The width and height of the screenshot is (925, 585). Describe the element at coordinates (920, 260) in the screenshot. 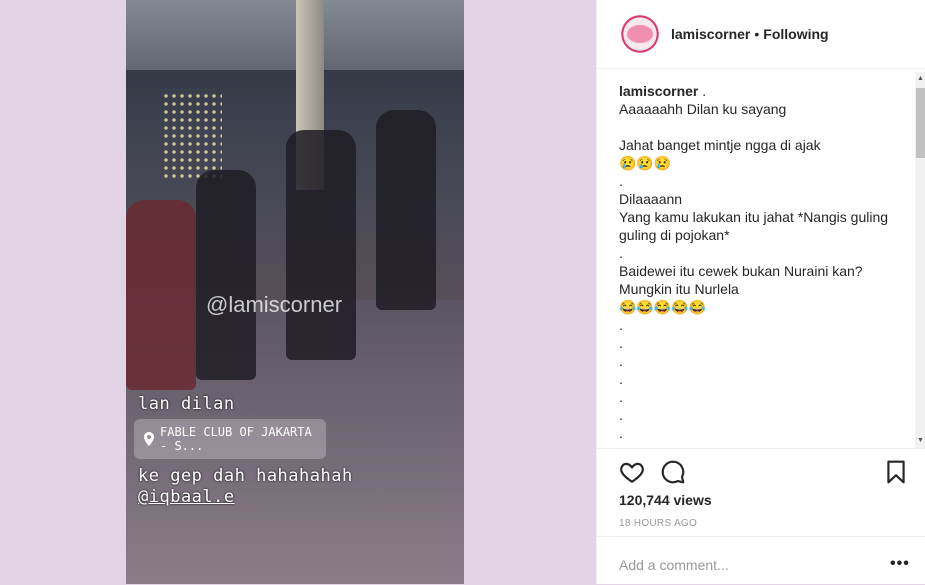

I see `caption-scrollbar: ▲ ▼` at that location.